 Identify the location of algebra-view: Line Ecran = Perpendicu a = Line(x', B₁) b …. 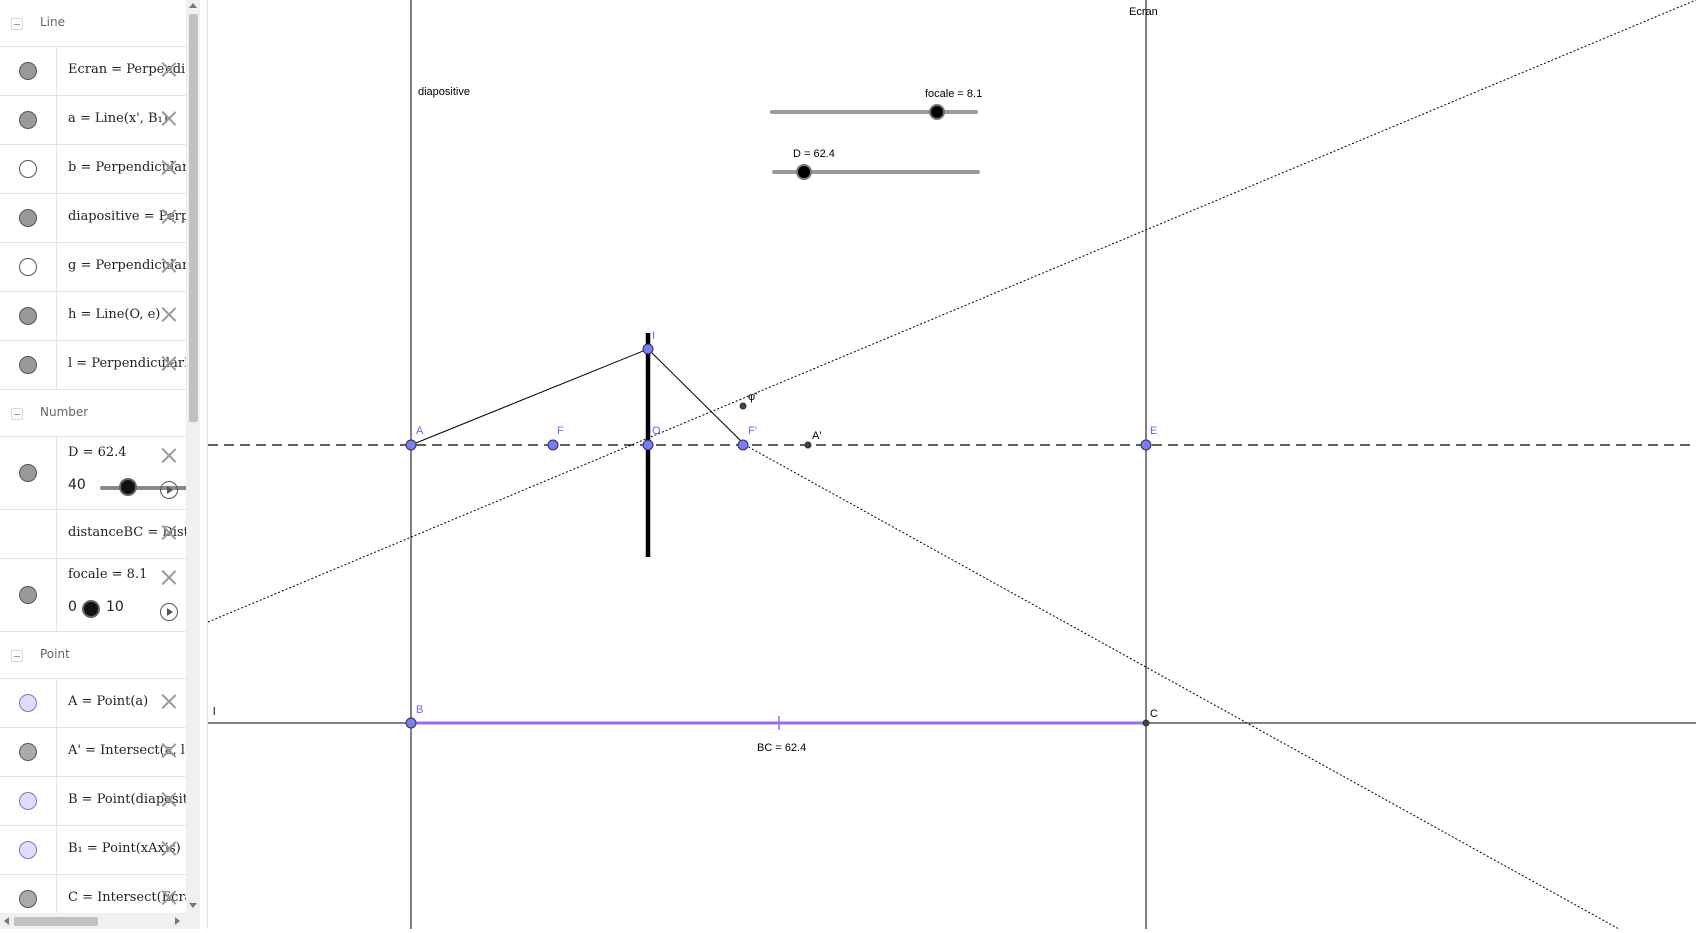
(93, 464).